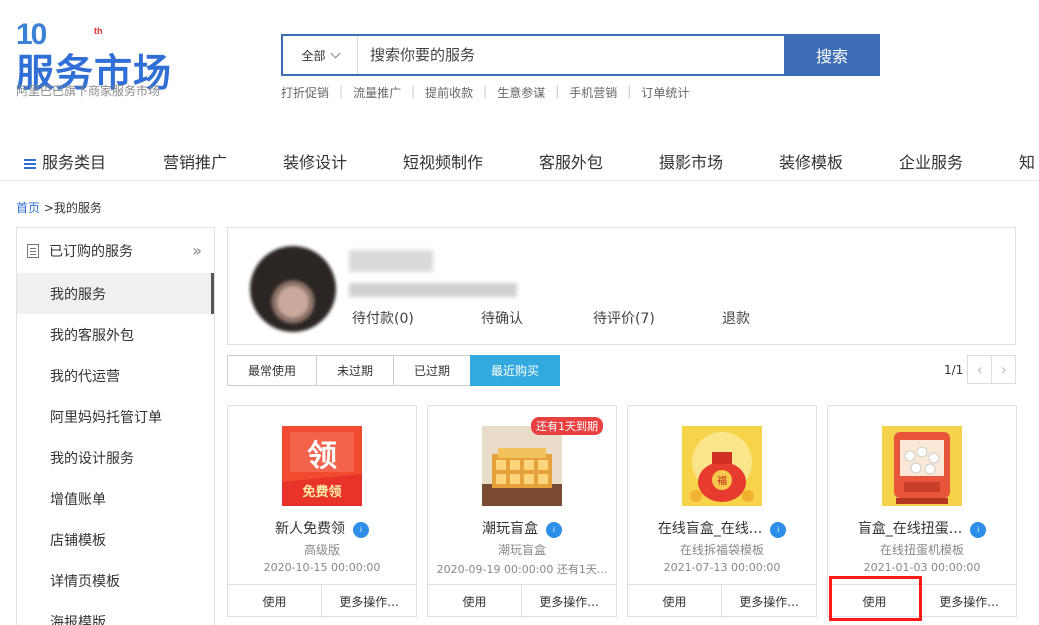  I want to click on blind-box-icon, so click(522, 466).